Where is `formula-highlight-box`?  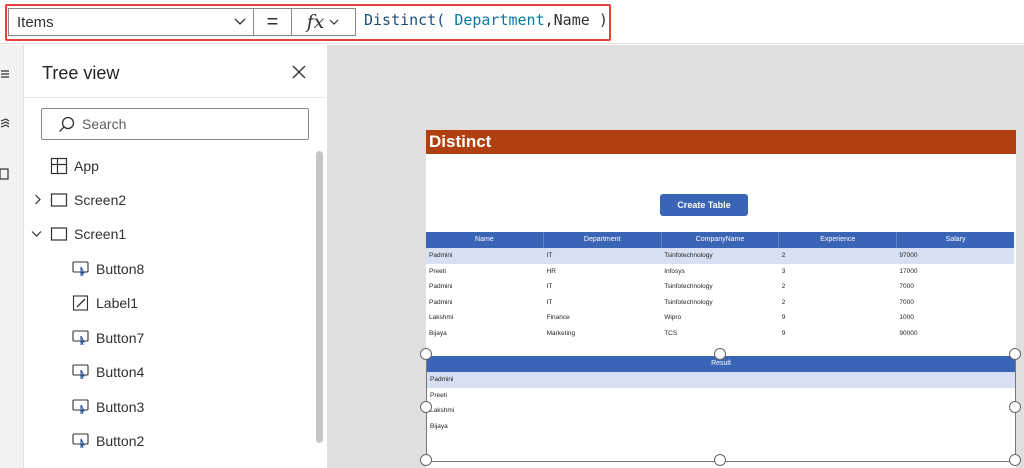 formula-highlight-box is located at coordinates (308, 22).